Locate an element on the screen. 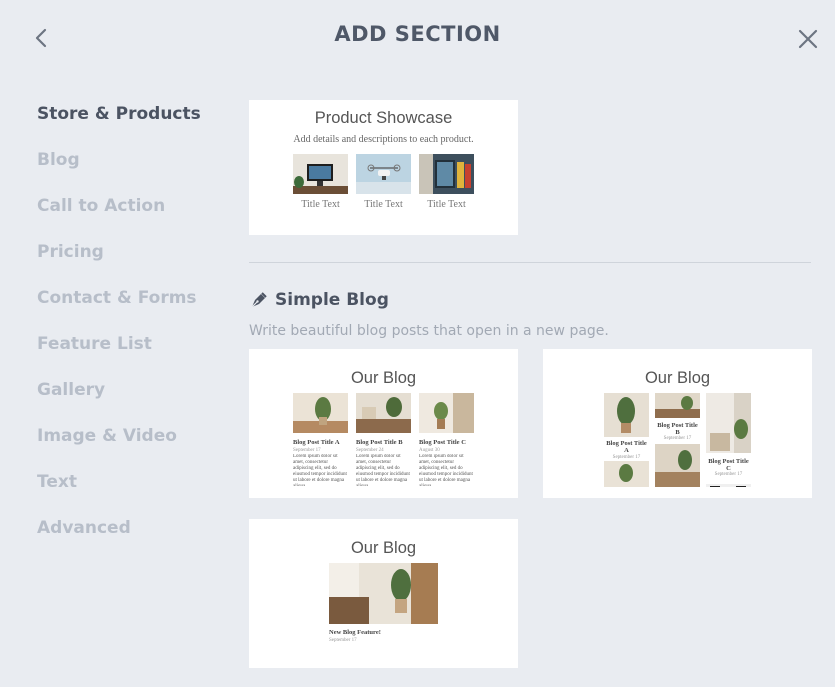  close-button is located at coordinates (808, 39).